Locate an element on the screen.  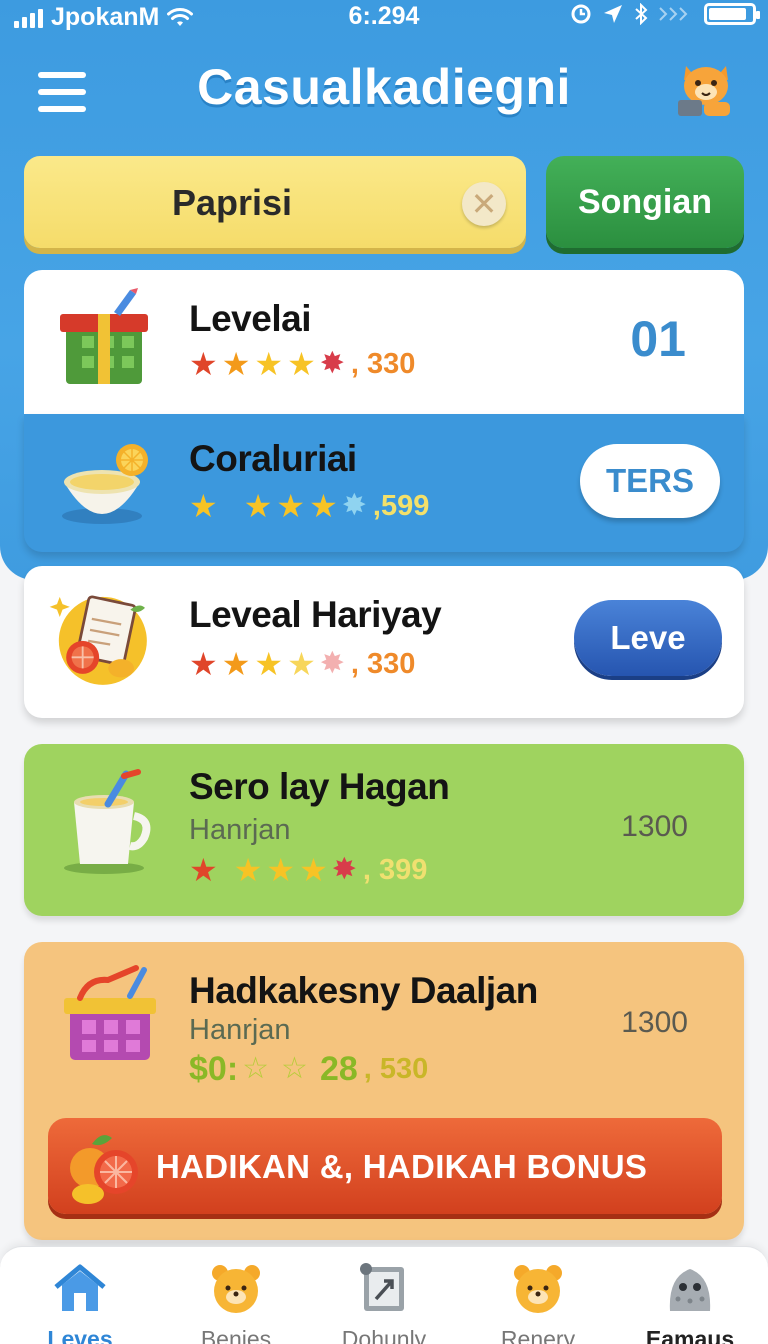
level-title: Levelai is located at coordinates (250, 318).